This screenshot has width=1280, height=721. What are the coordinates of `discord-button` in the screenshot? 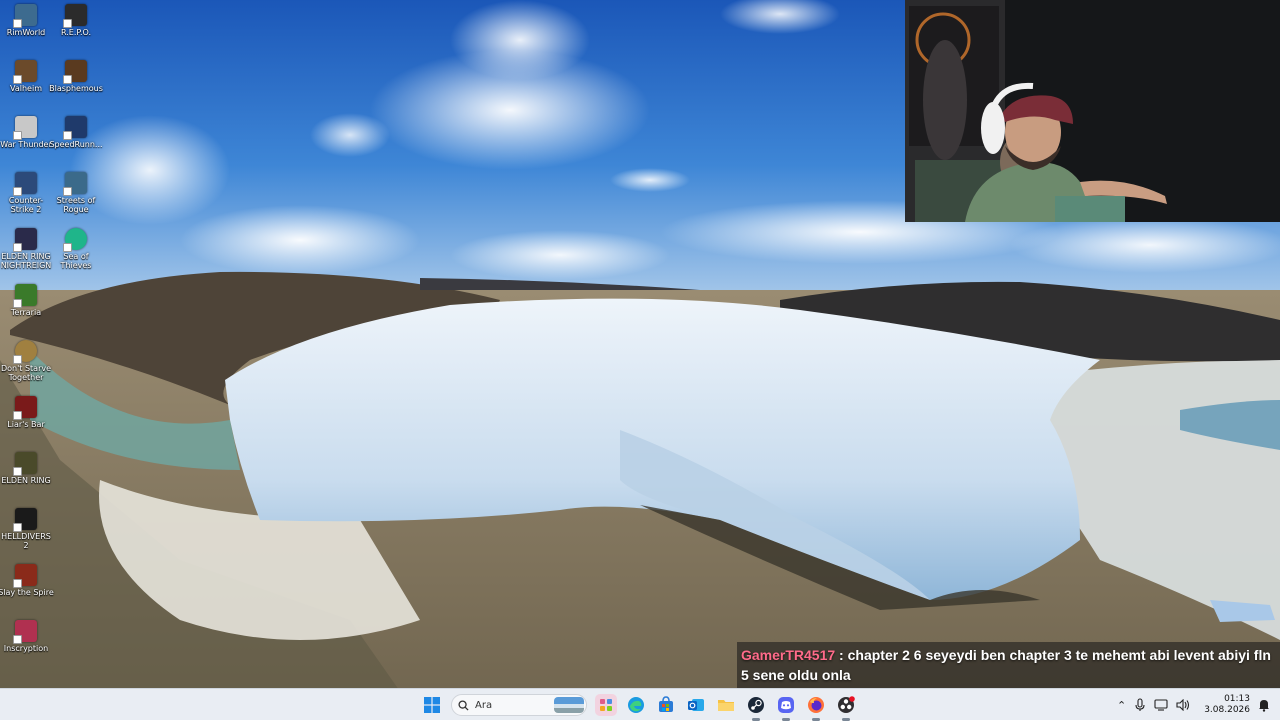 It's located at (786, 707).